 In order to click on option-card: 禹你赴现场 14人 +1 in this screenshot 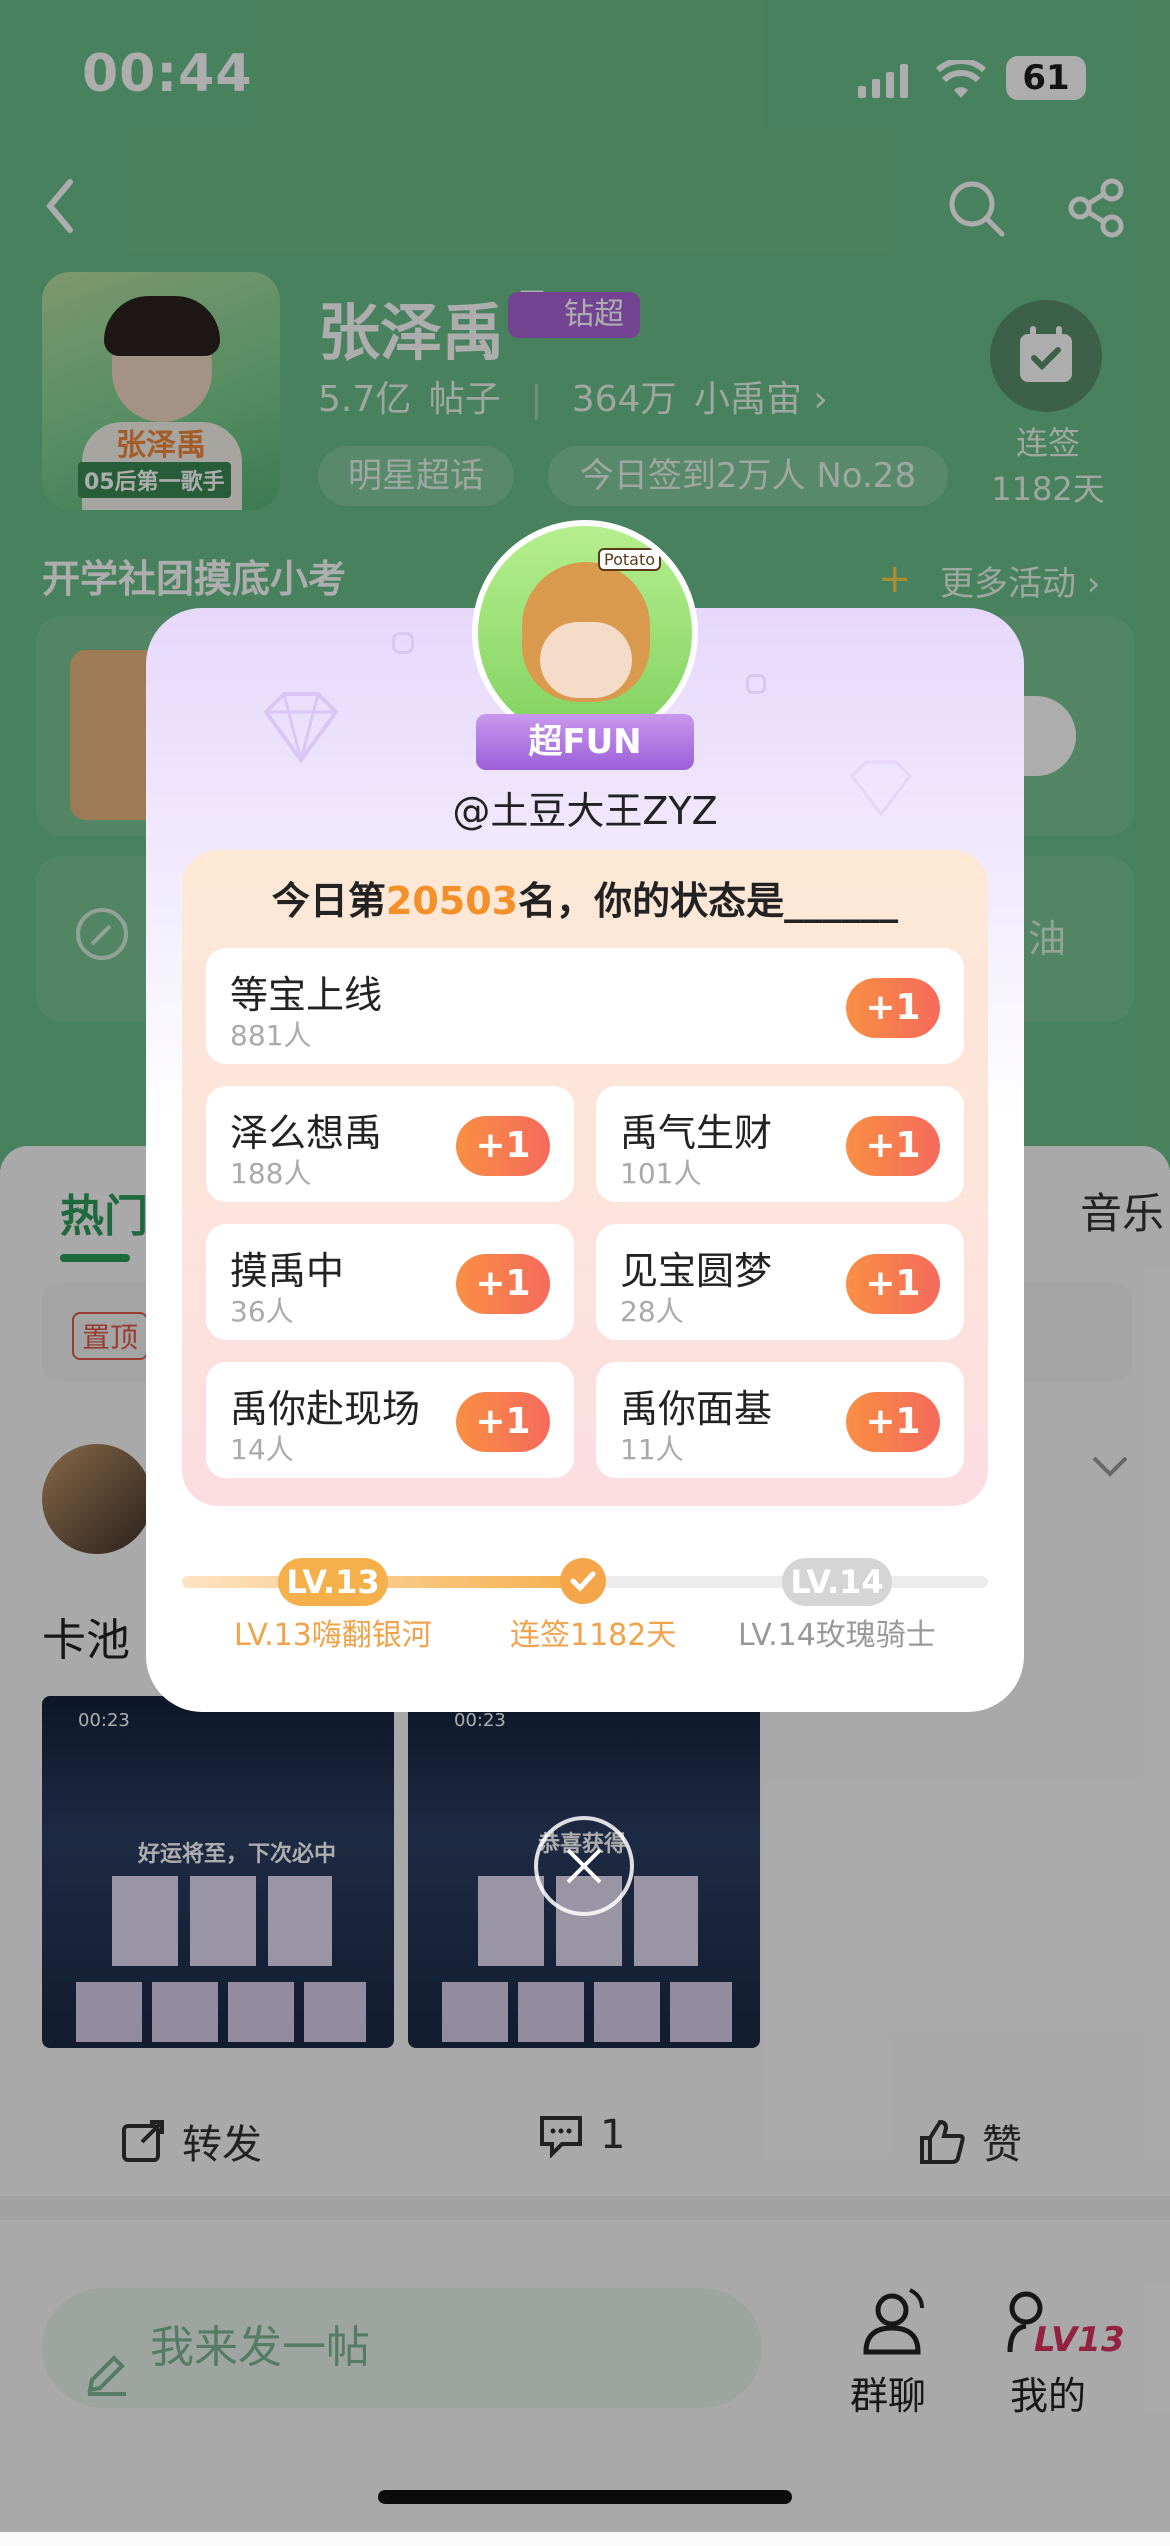, I will do `click(390, 1420)`.